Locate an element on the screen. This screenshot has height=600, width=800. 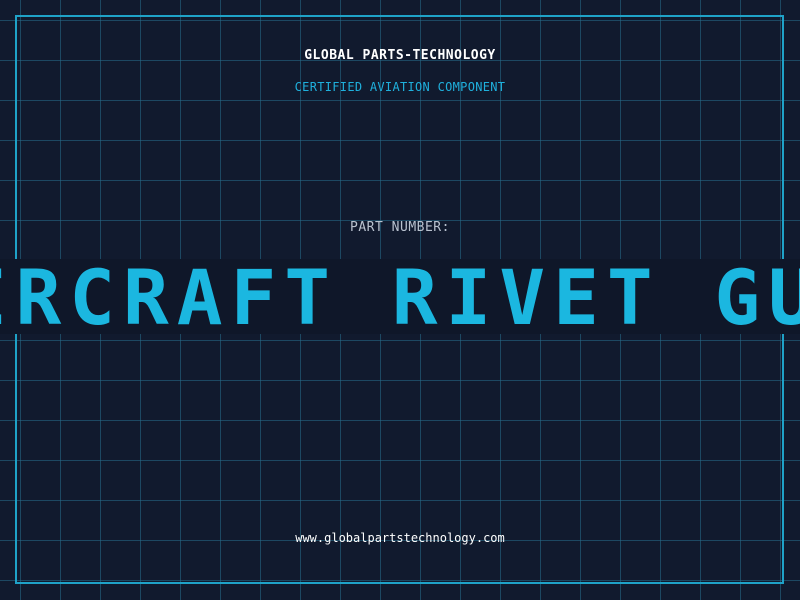
part-number-label: PART NUMBER: is located at coordinates (400, 227).